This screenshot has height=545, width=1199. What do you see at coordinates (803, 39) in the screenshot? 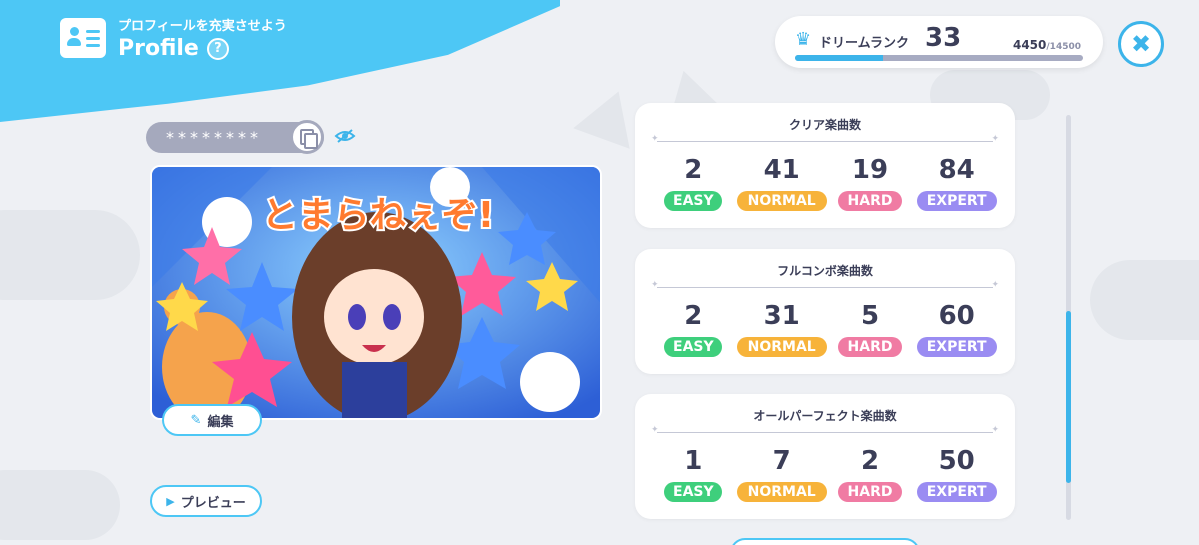
I see `crown-icon: ♛` at bounding box center [803, 39].